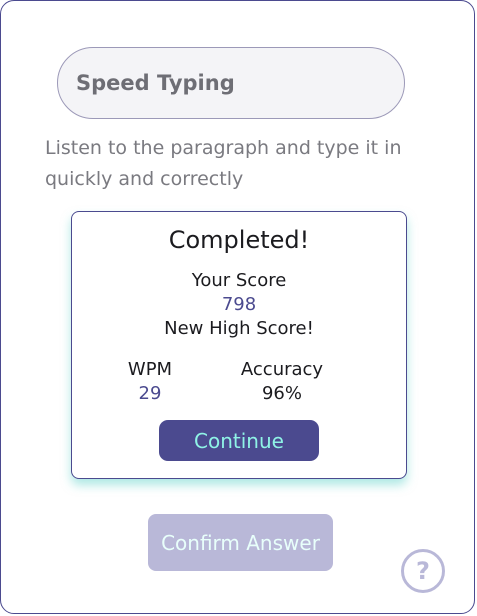 Image resolution: width=477 pixels, height=616 pixels. I want to click on result-heading: Completed!, so click(239, 240).